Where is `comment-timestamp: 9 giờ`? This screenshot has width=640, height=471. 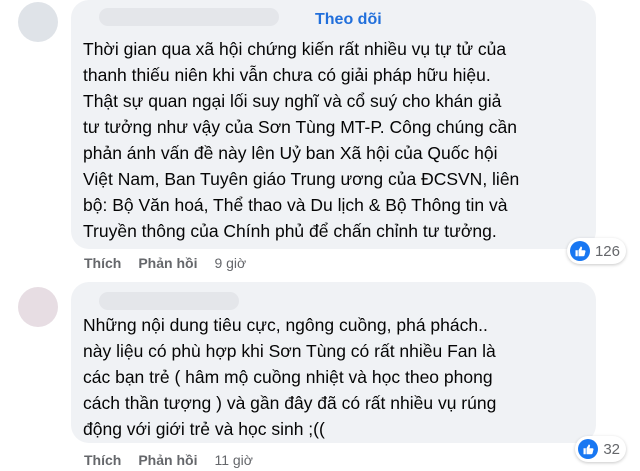
comment-timestamp: 9 giờ is located at coordinates (230, 263).